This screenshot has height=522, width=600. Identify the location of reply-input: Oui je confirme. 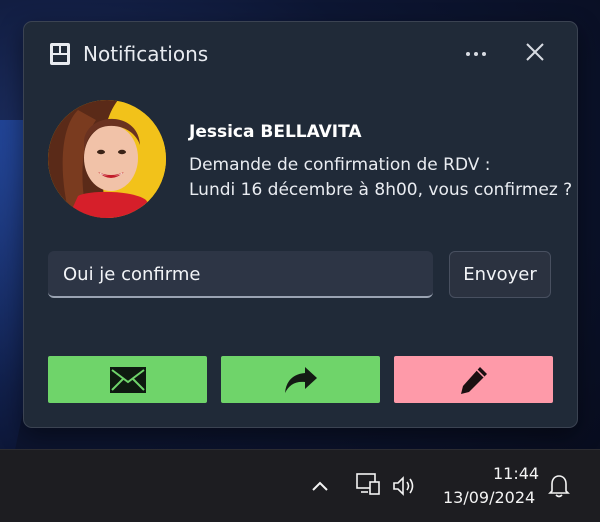
(240, 274).